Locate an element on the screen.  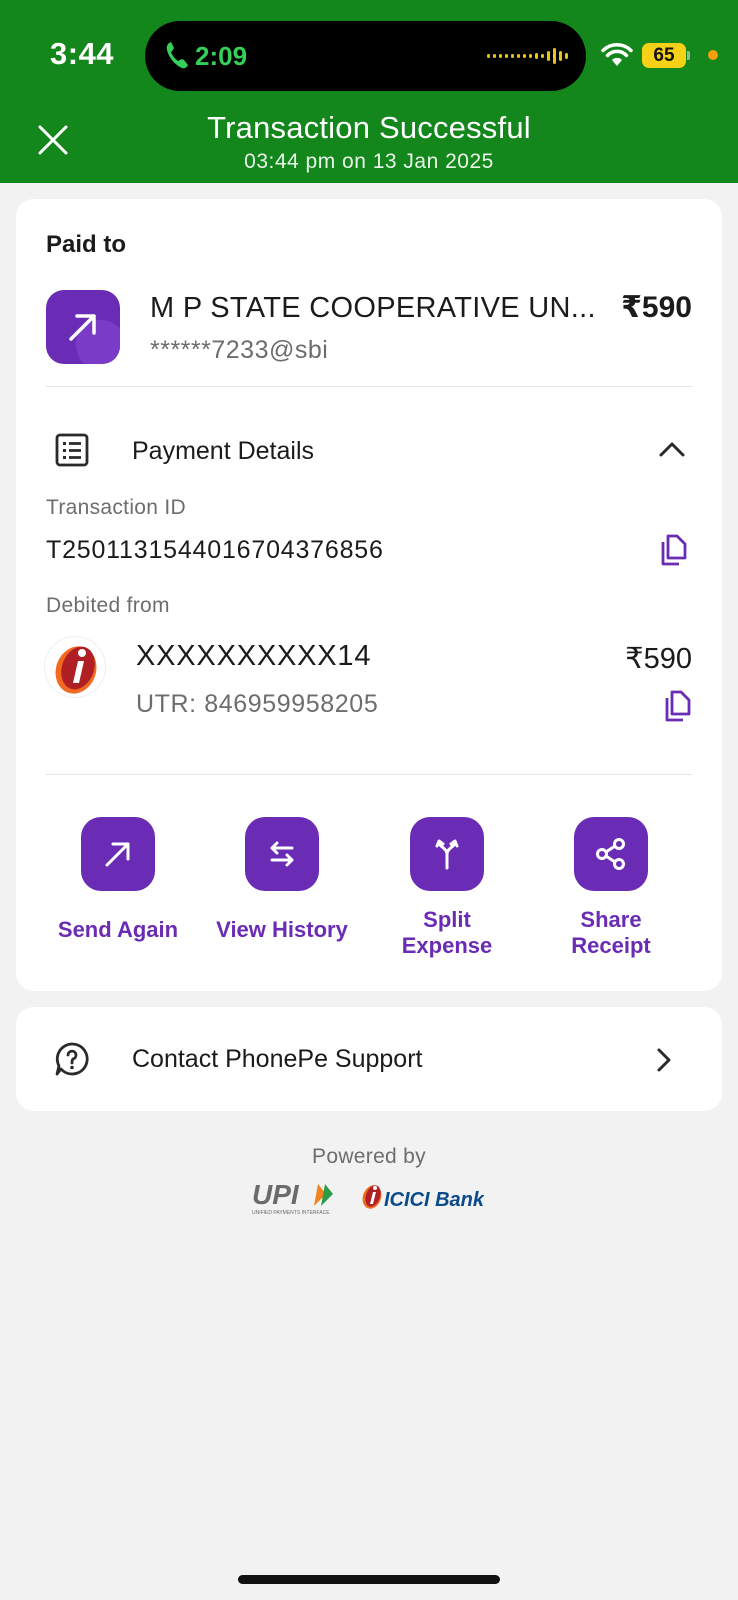
share-receipt-label: Share Receipt is located at coordinates (611, 933).